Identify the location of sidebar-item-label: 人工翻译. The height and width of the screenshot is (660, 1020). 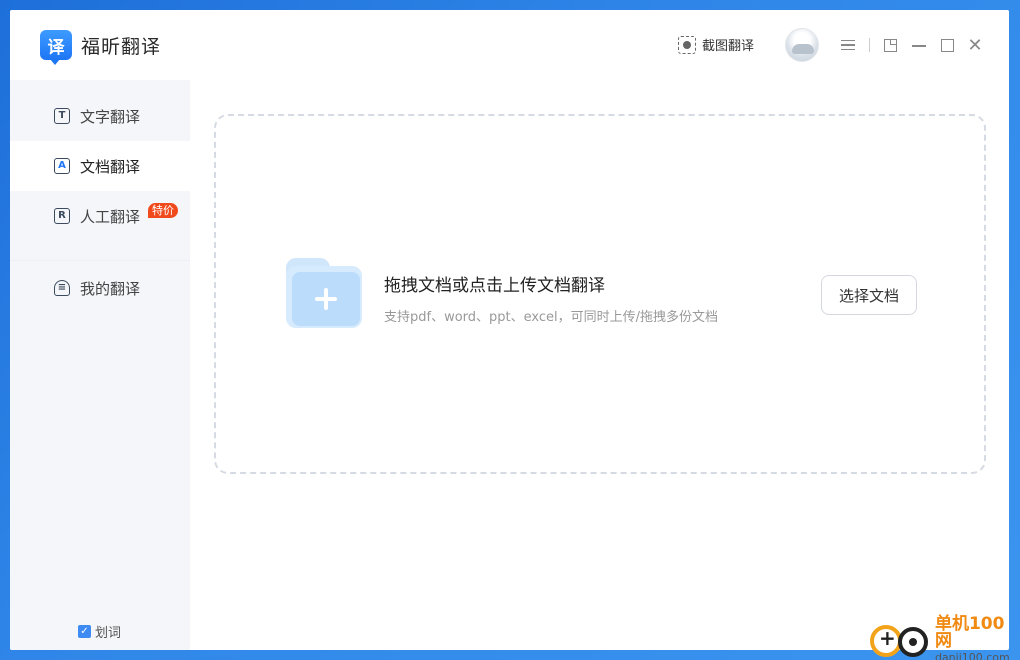
(110, 216).